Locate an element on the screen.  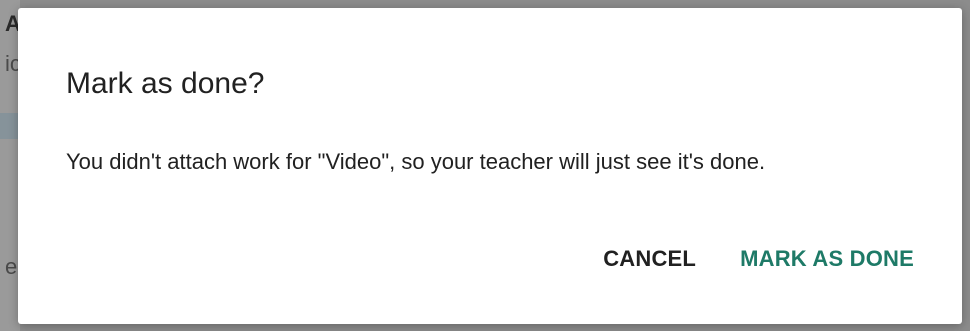
dialog-actions: CANCEL MARK AS DONE is located at coordinates (758, 259).